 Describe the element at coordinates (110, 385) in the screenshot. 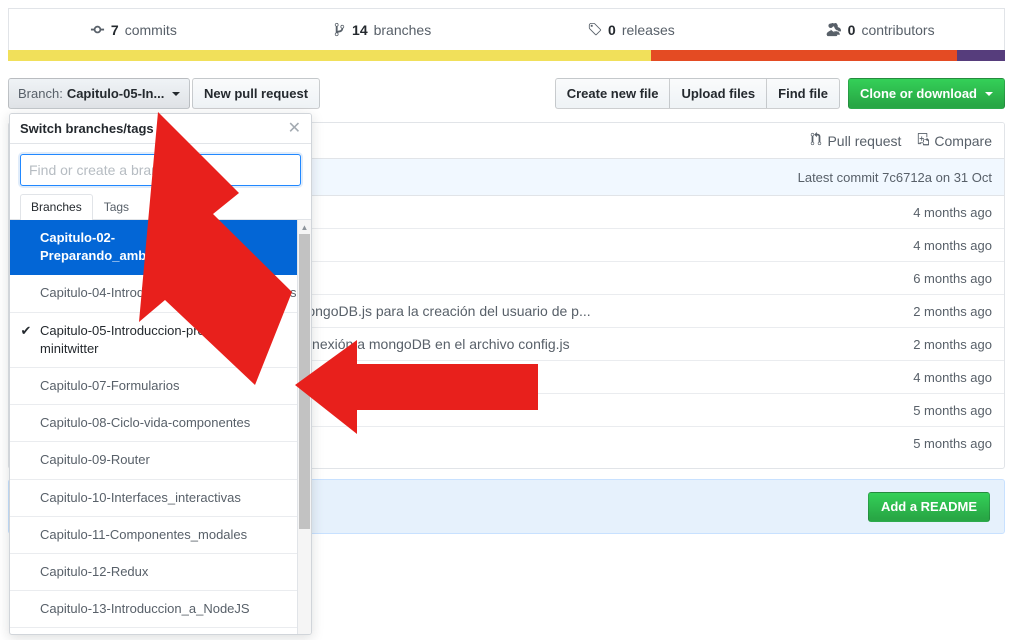

I see `branch-name-label: Capitulo-07-Formularios` at that location.